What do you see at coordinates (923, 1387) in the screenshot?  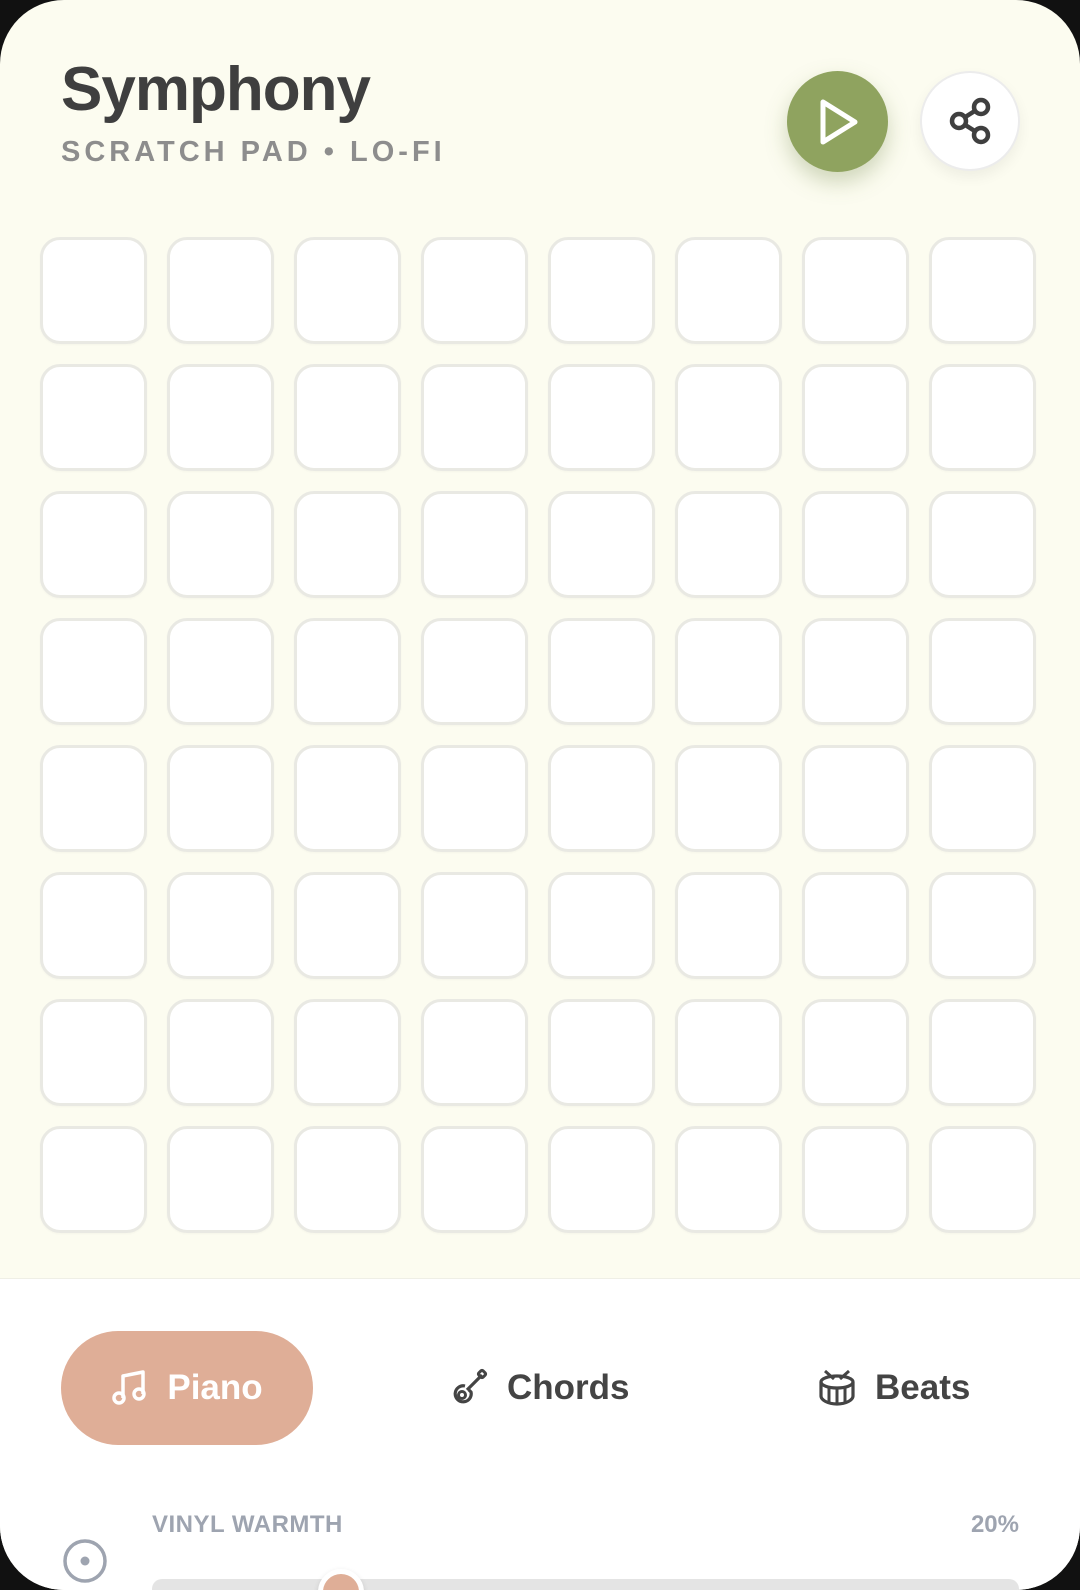 I see `tab-label-beats: Beats` at bounding box center [923, 1387].